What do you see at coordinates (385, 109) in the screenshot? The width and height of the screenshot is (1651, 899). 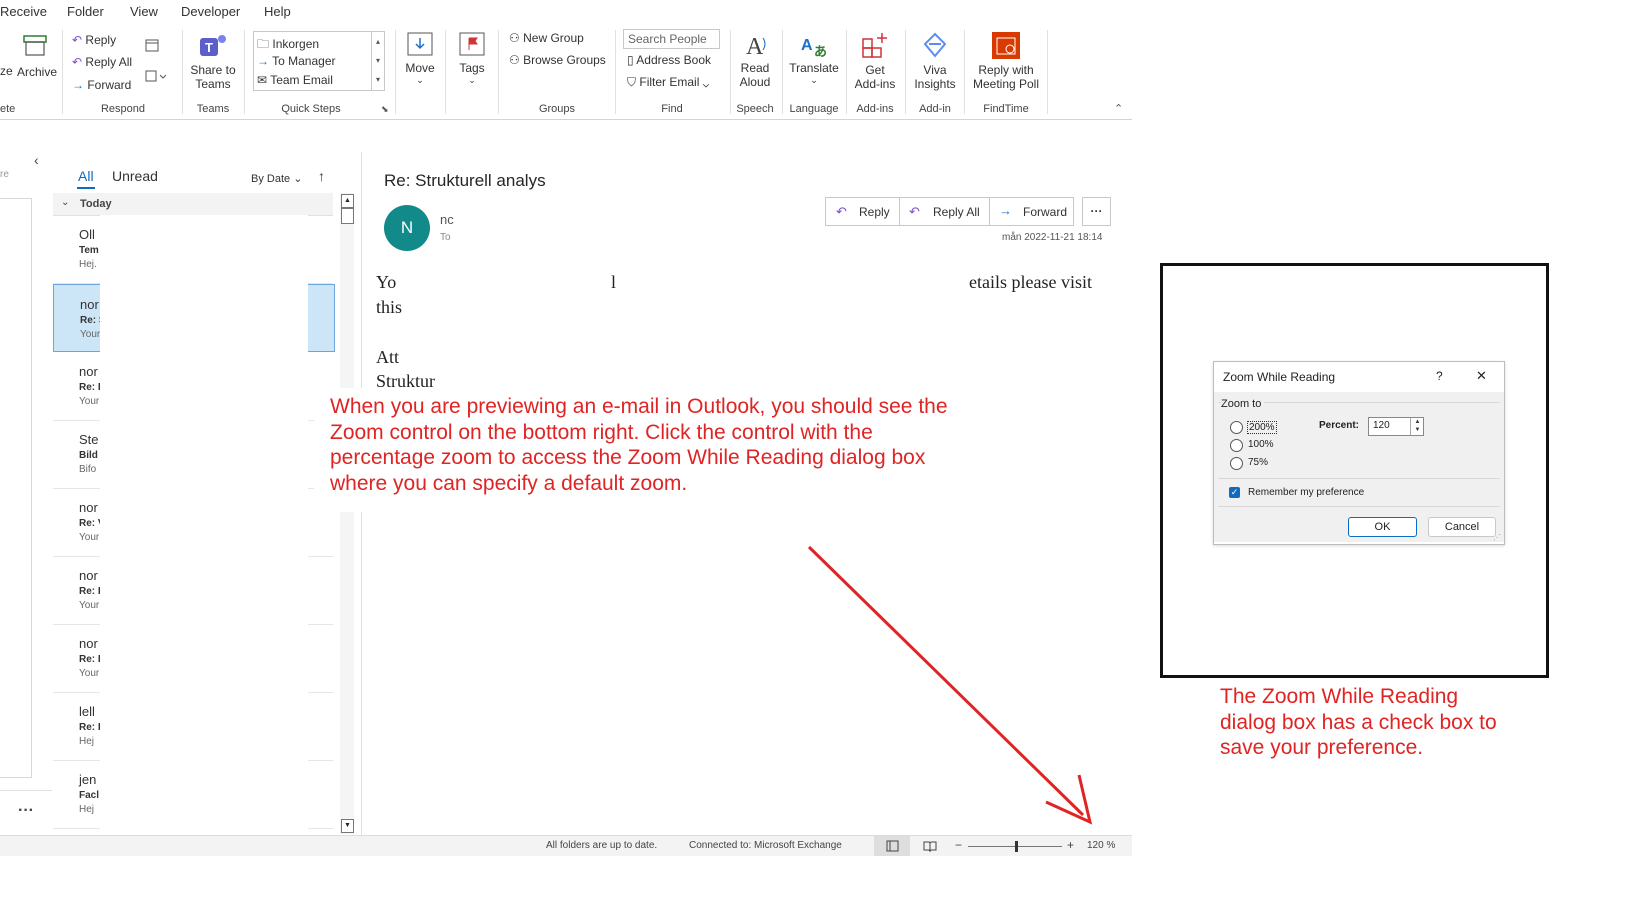 I see `quick-steps-launcher: ⬊` at bounding box center [385, 109].